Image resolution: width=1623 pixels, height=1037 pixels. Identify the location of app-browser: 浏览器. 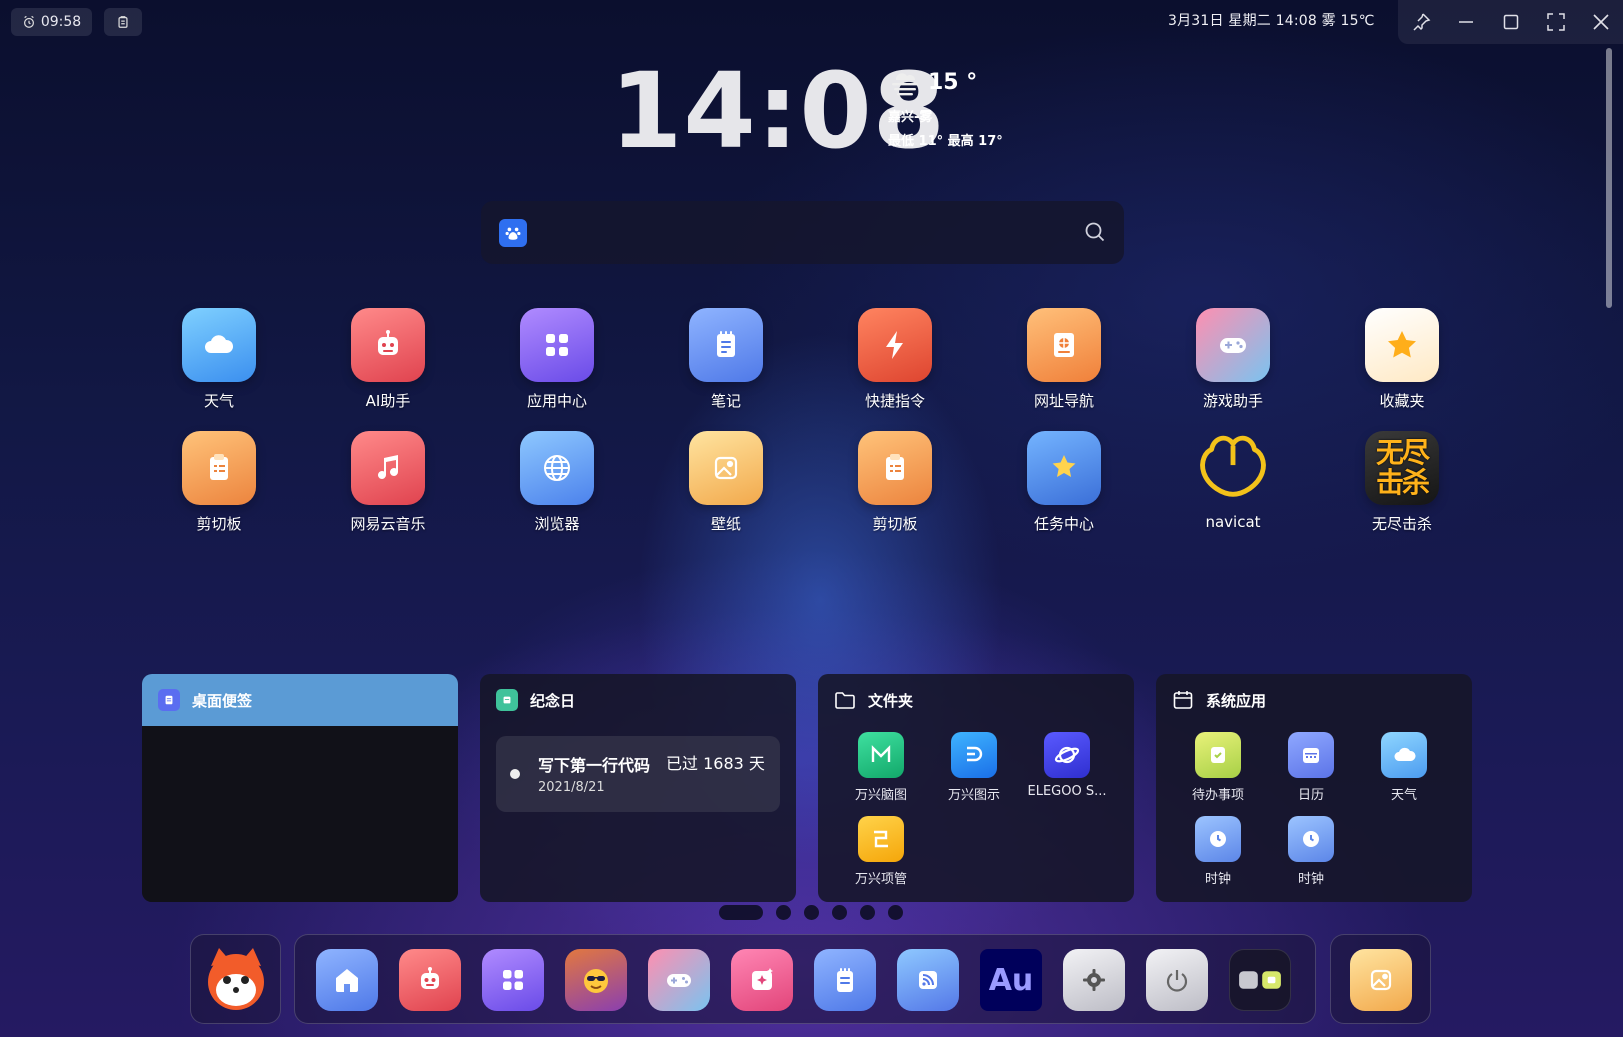
(557, 486).